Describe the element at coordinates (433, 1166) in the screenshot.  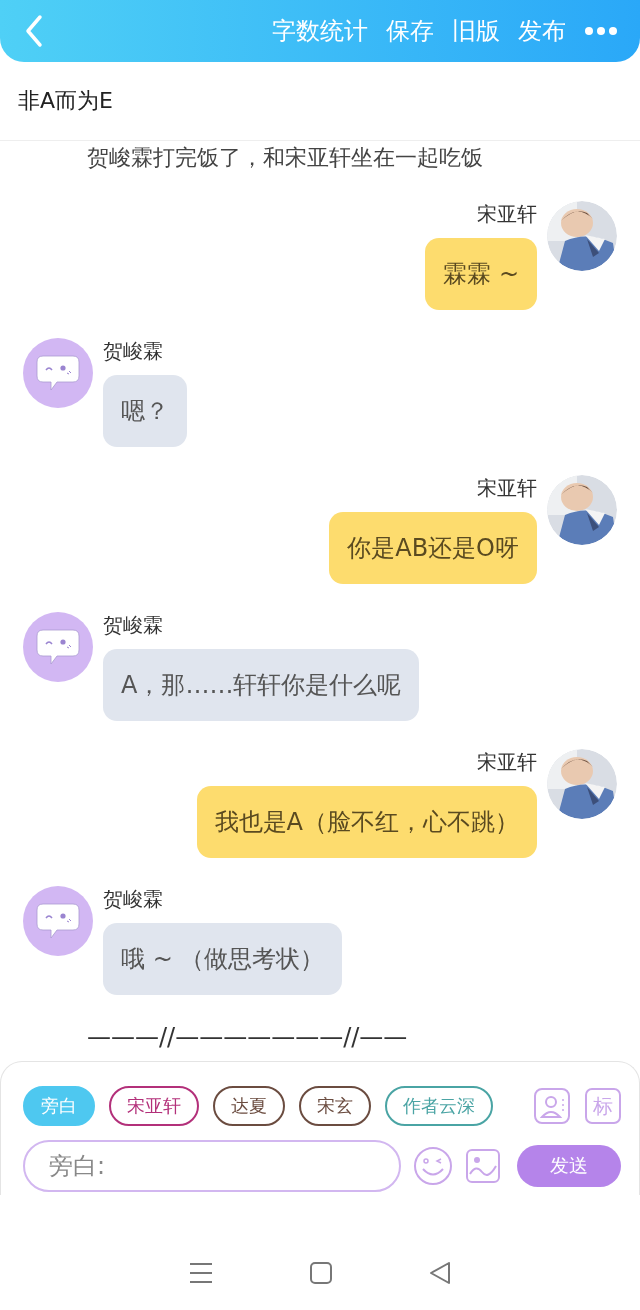
I see `smiley-icon` at that location.